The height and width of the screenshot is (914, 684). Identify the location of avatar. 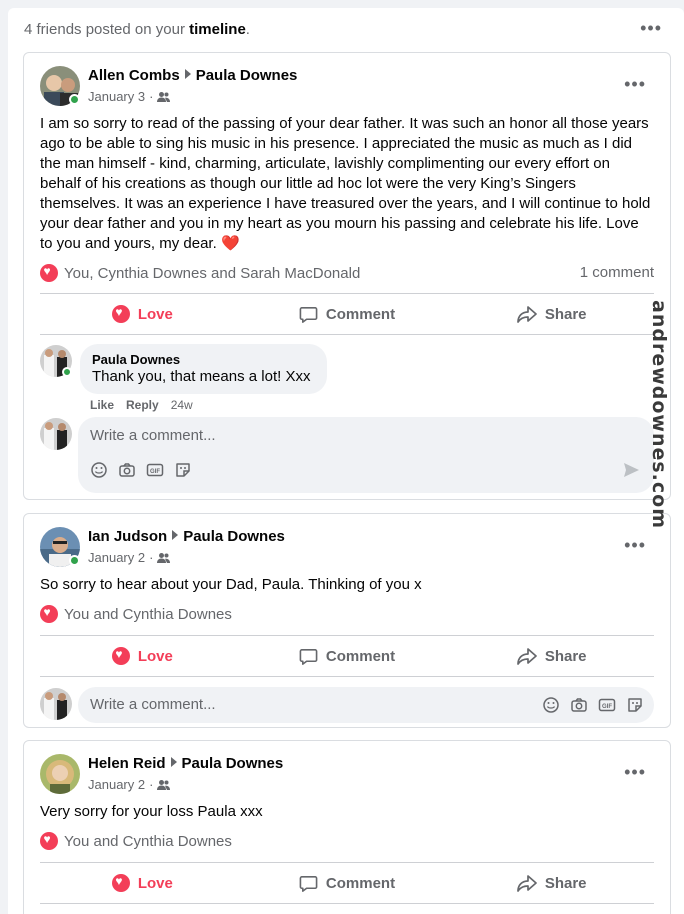
(60, 774).